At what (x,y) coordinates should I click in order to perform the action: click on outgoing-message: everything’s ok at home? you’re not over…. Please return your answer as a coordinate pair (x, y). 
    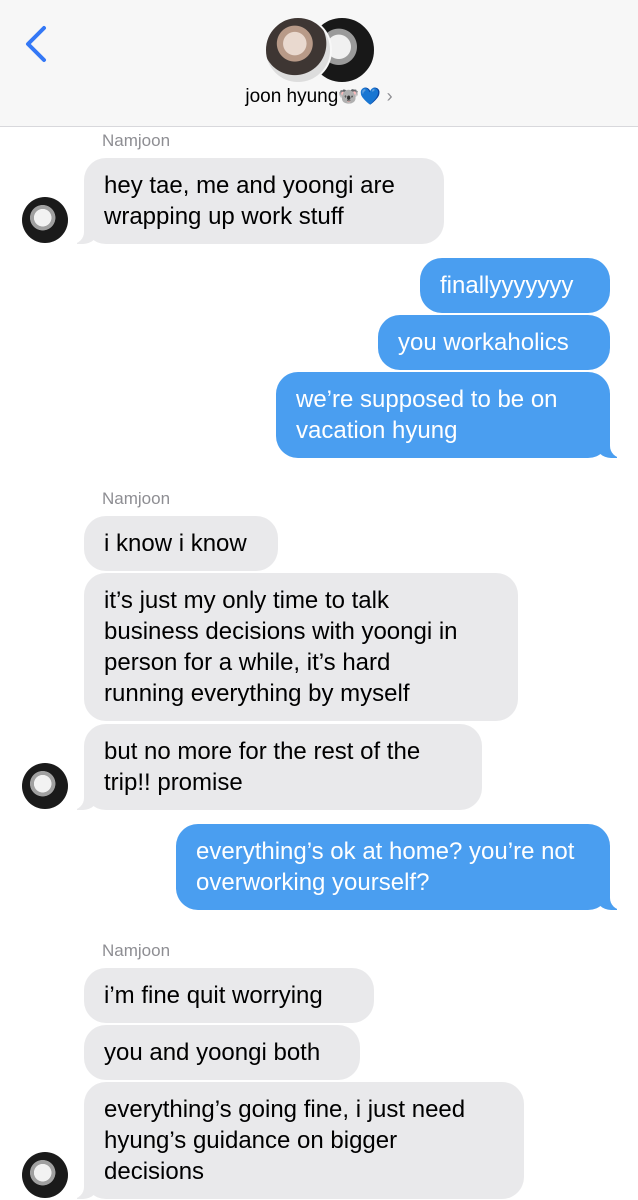
    Looking at the image, I should click on (400, 867).